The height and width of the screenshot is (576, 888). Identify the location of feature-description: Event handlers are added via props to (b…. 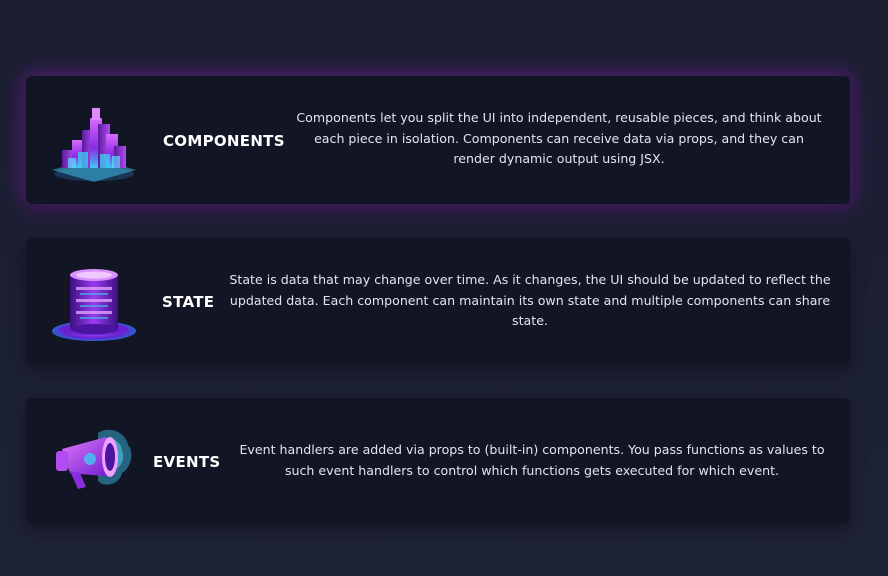
(532, 460).